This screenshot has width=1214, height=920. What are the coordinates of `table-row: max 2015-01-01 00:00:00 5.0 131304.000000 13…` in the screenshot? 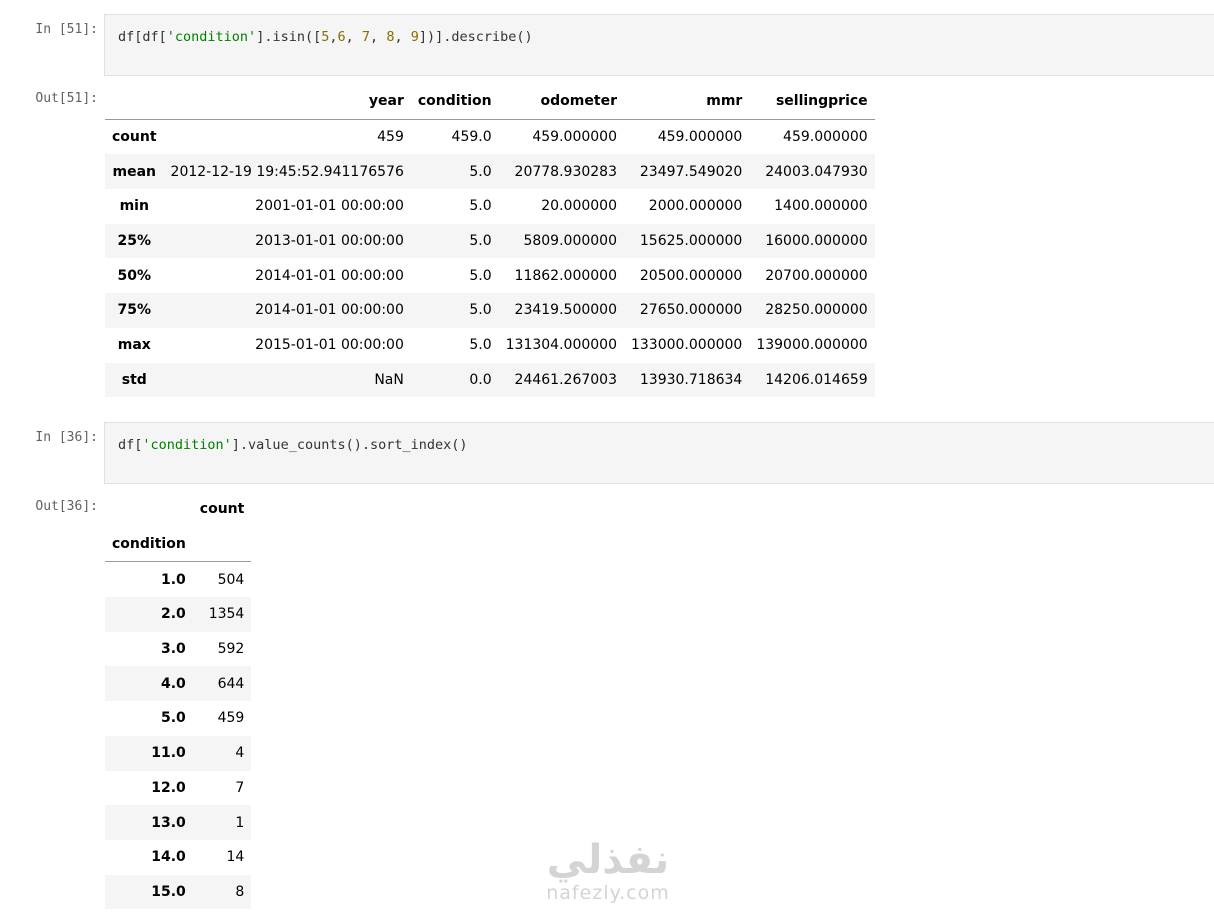 It's located at (490, 345).